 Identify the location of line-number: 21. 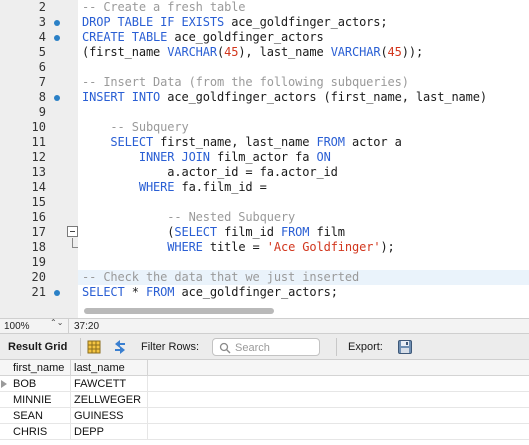
(38, 292).